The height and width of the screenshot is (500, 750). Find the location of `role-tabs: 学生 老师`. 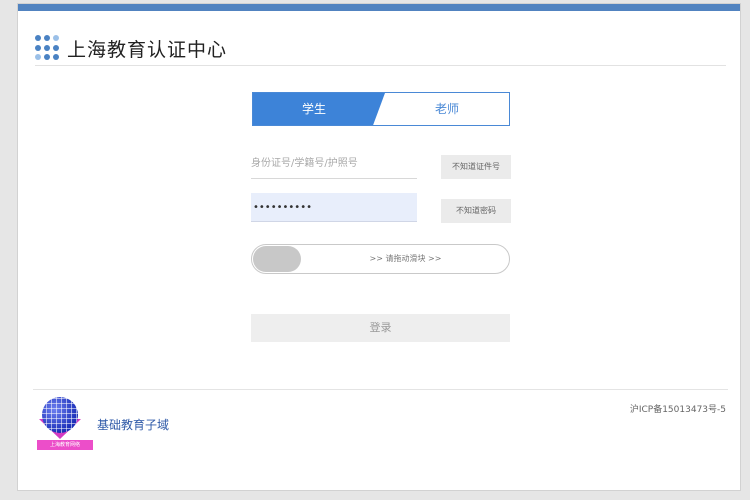

role-tabs: 学生 老师 is located at coordinates (381, 109).